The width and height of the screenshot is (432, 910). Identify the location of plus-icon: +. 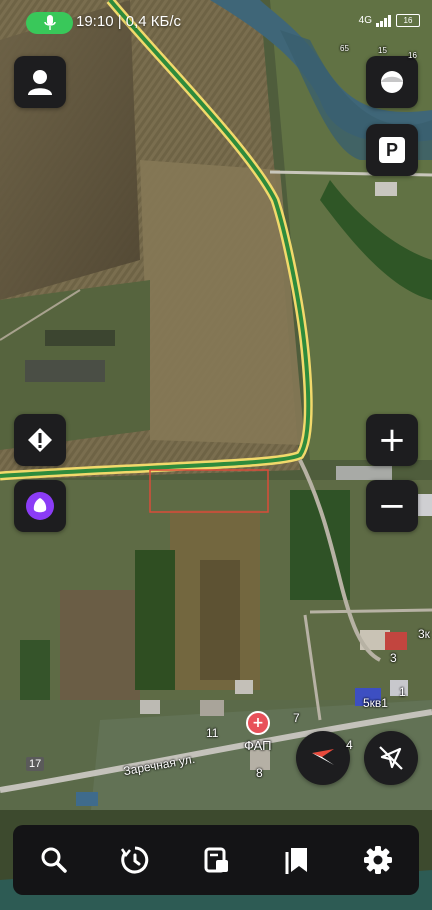
(392, 440).